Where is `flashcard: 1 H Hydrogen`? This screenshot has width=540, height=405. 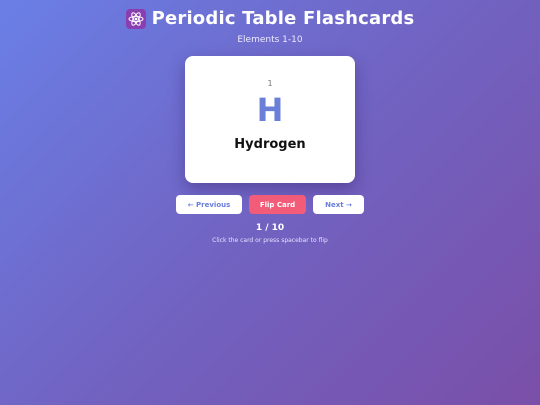 flashcard: 1 H Hydrogen is located at coordinates (270, 119).